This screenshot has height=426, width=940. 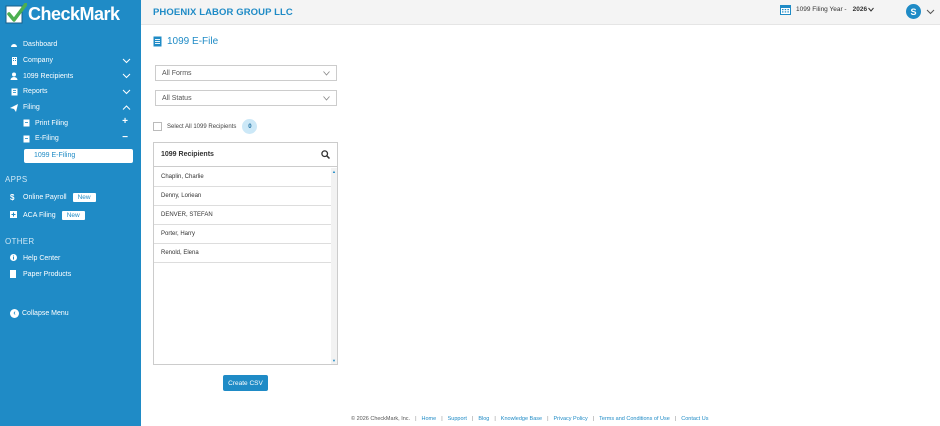 I want to click on sidebar-item-1099-recipients: 1099 Recipients, so click(x=70, y=76).